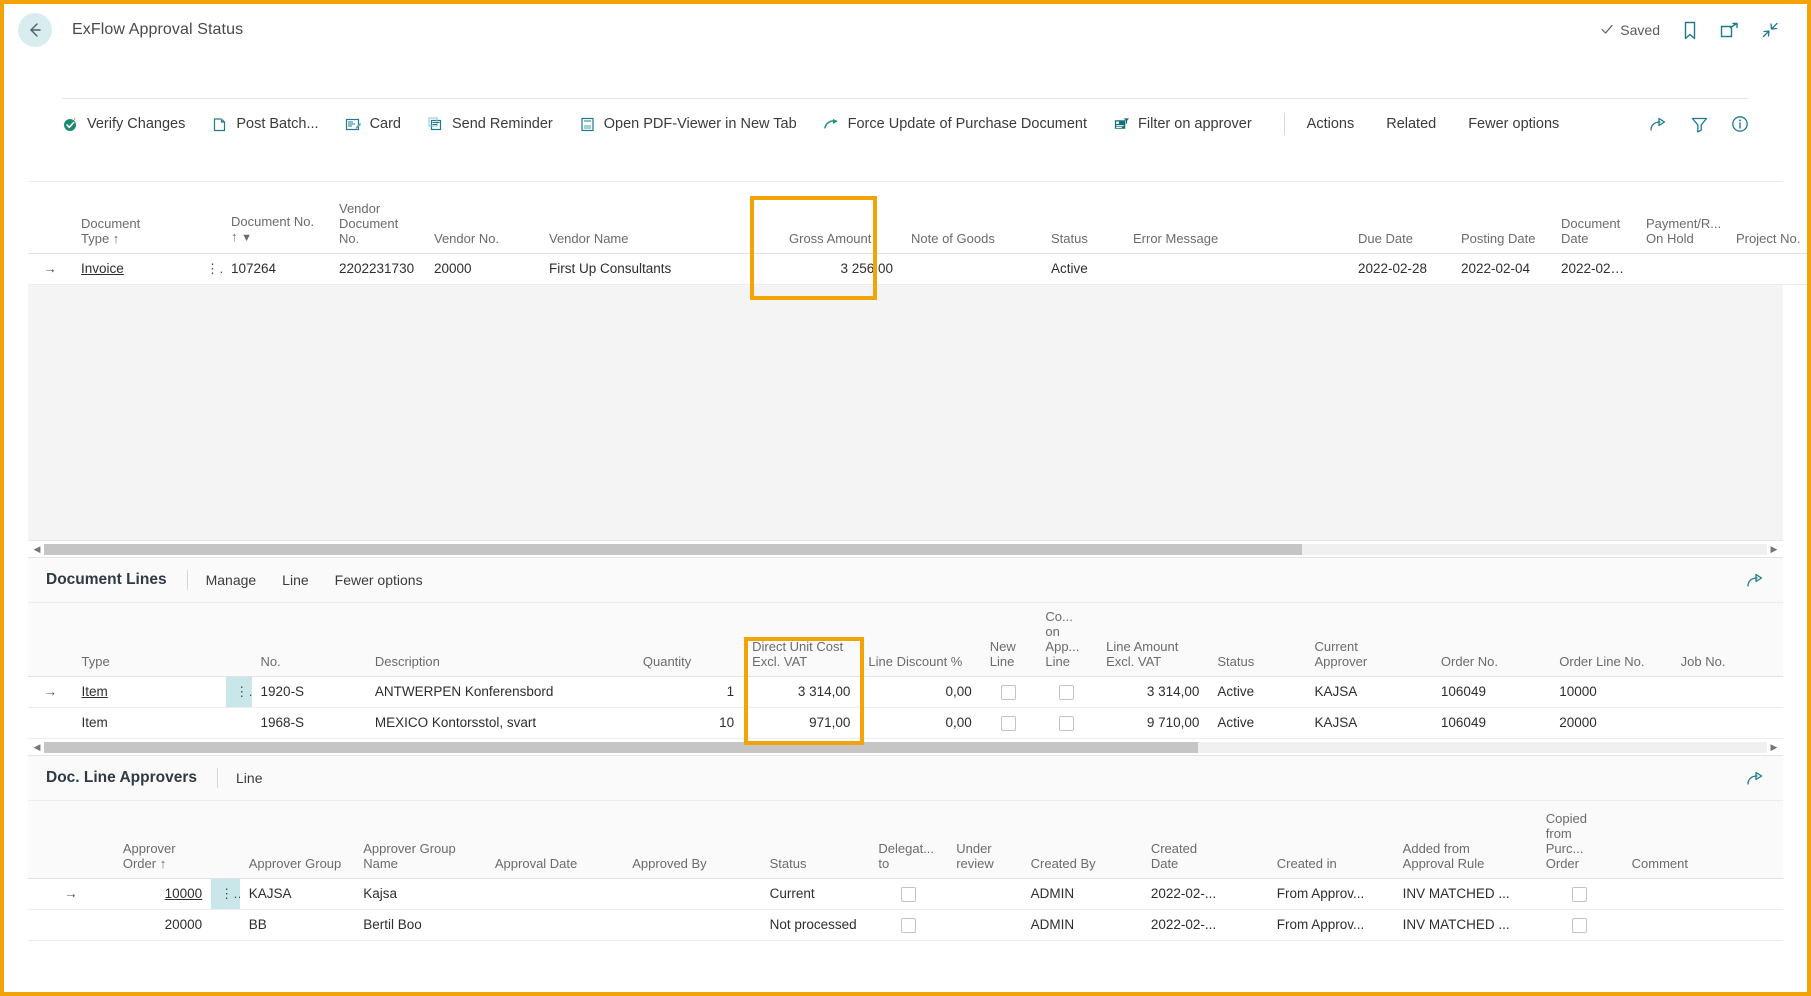 Image resolution: width=1811 pixels, height=996 pixels. What do you see at coordinates (37, 549) in the screenshot?
I see `scroll-left-icon: ◀` at bounding box center [37, 549].